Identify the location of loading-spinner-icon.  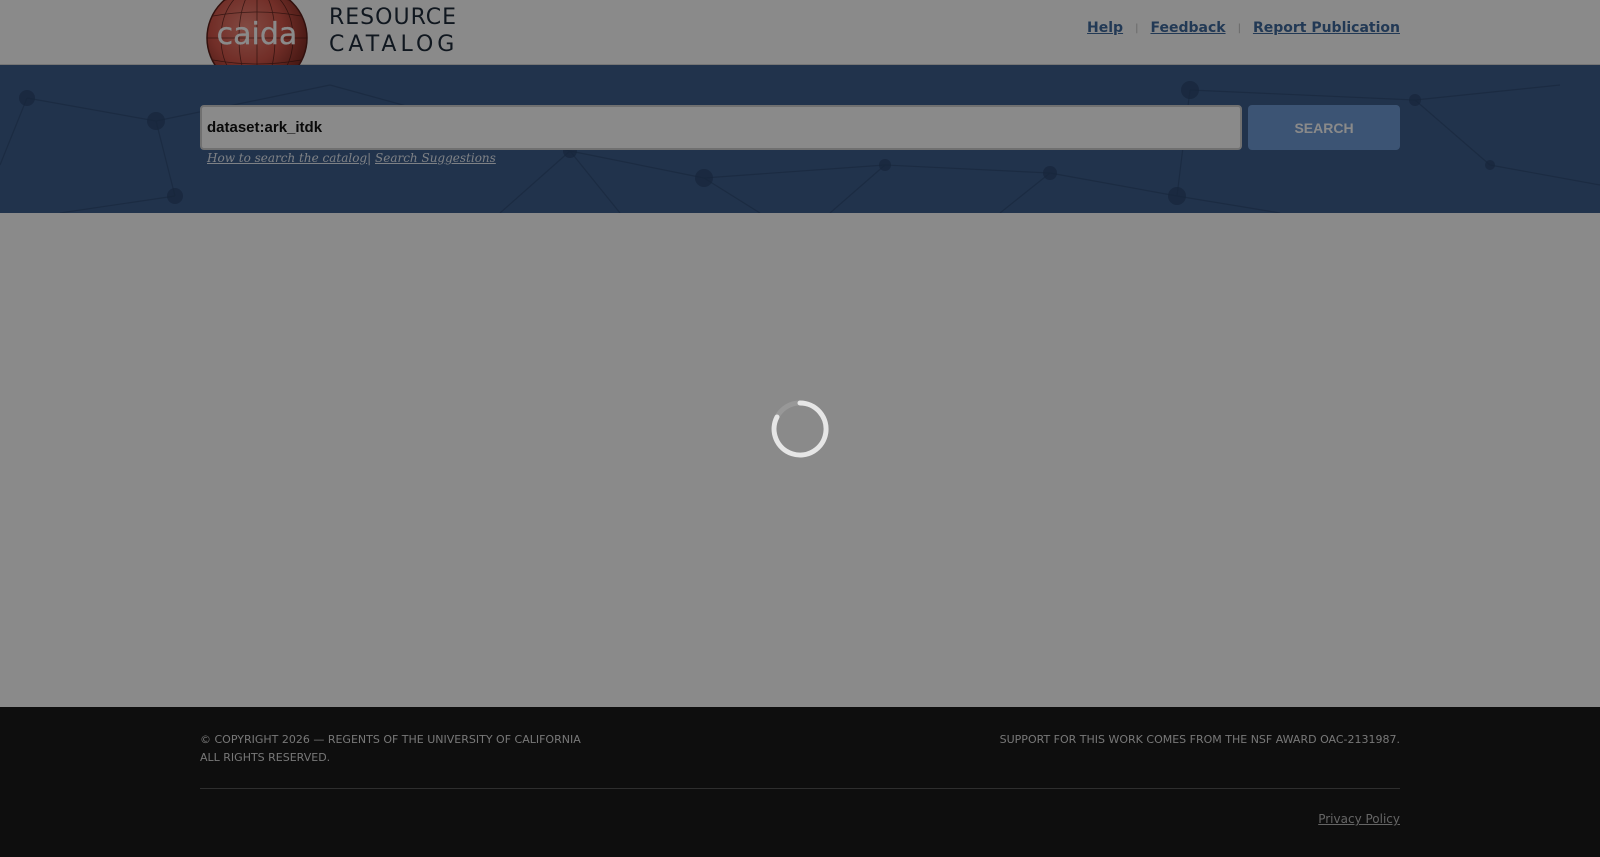
(800, 429).